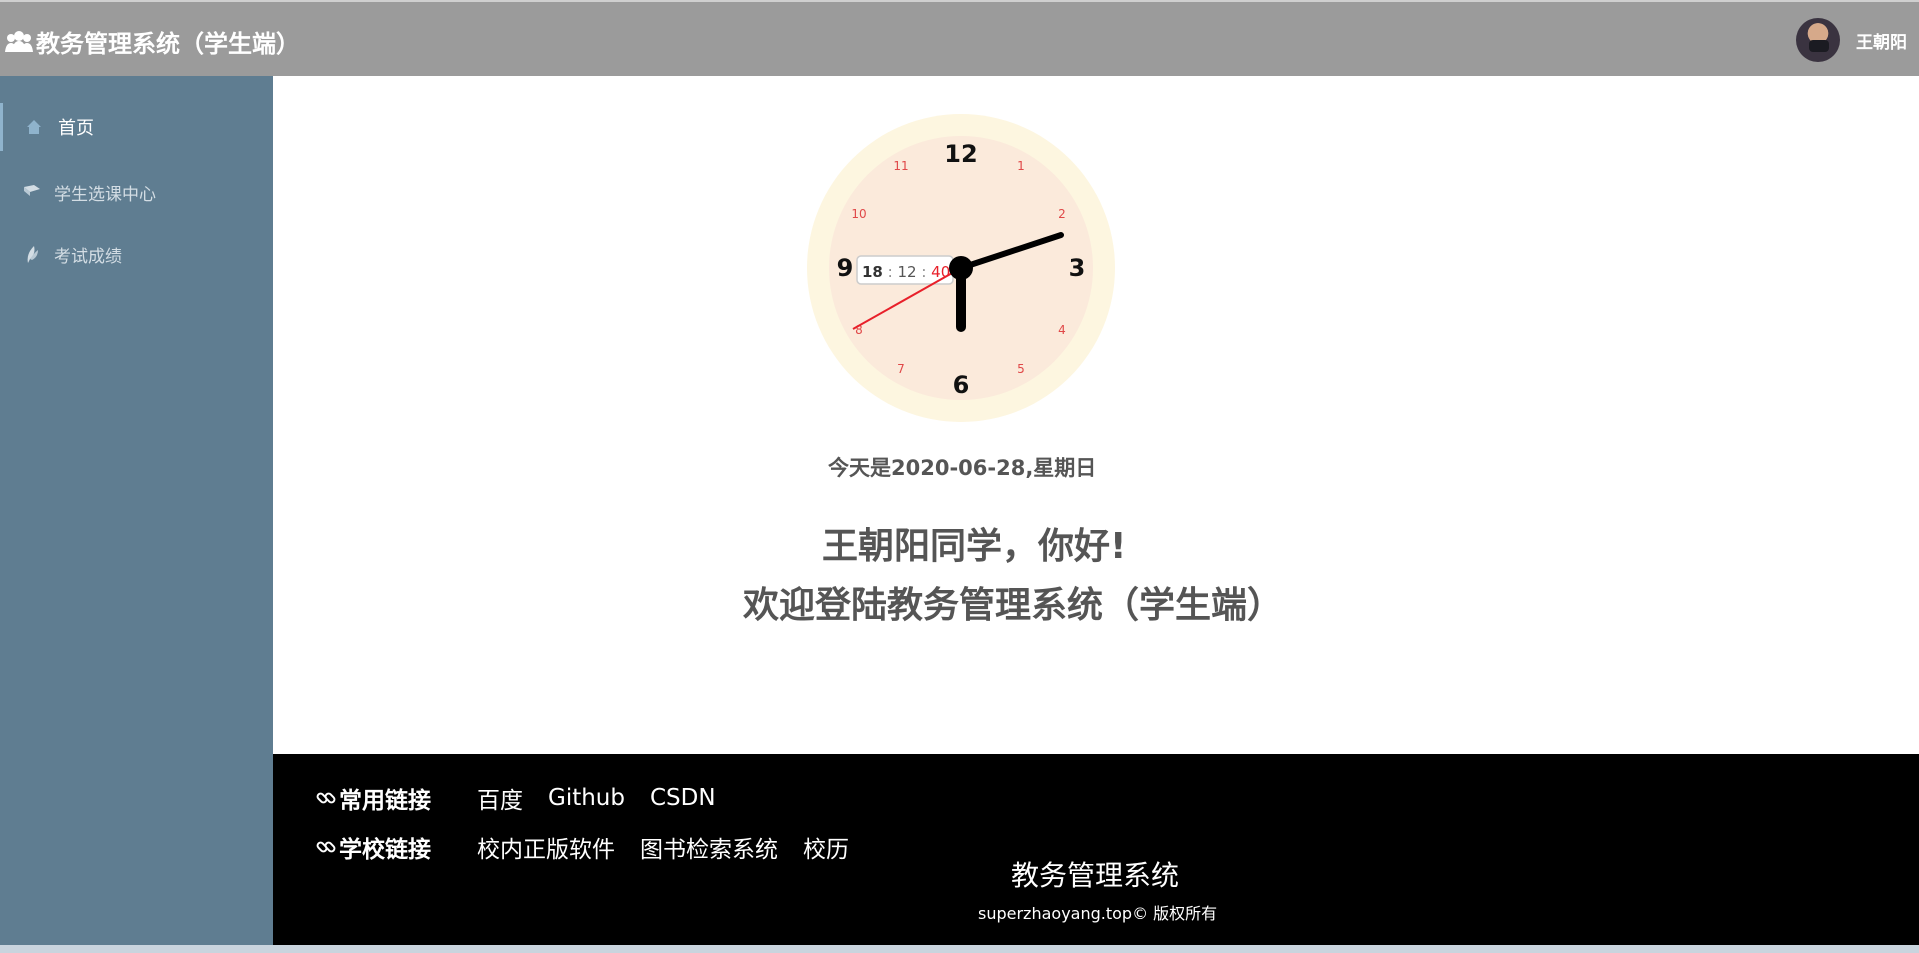 Image resolution: width=1919 pixels, height=953 pixels. I want to click on link-baidu: 百度, so click(500, 798).